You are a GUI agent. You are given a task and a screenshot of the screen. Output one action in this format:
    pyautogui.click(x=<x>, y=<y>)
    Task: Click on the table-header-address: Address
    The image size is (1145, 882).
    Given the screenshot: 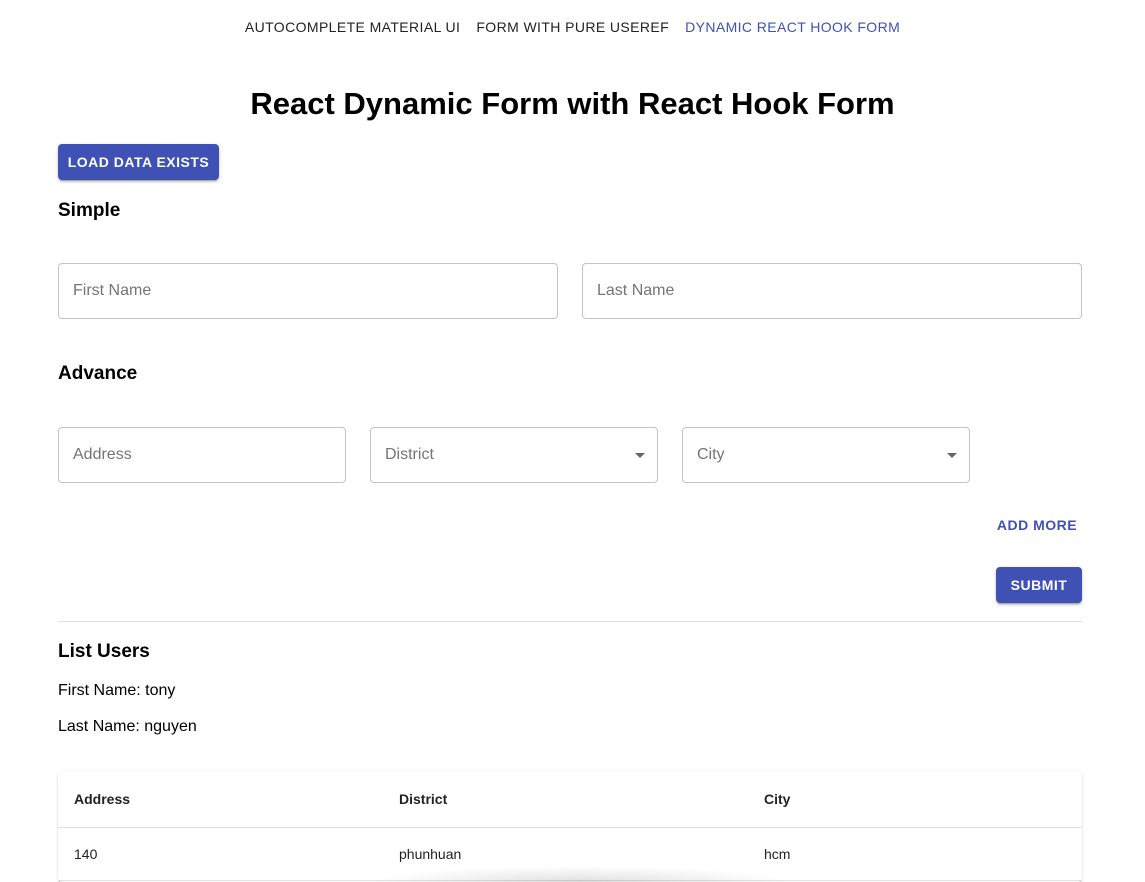 What is the action you would take?
    pyautogui.click(x=220, y=799)
    